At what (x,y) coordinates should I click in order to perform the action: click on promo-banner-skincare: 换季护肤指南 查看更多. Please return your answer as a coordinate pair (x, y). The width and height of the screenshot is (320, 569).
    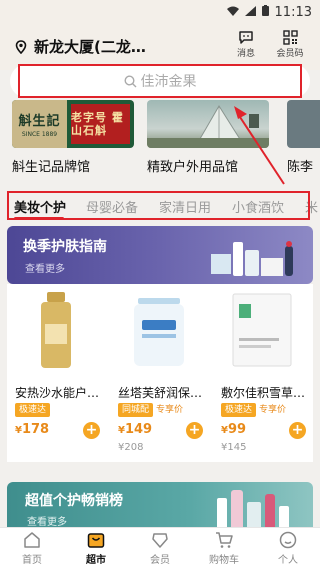
    Looking at the image, I should click on (160, 255).